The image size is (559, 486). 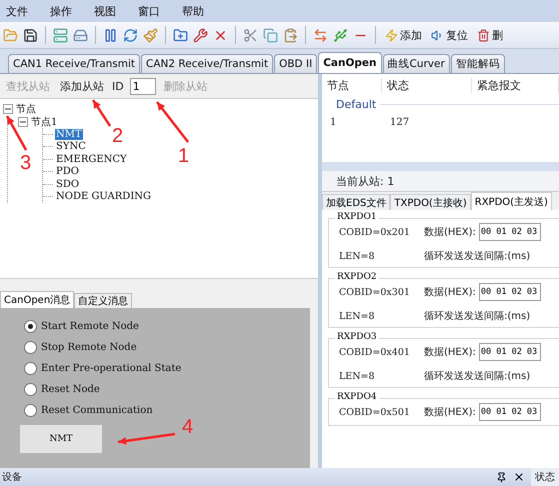 What do you see at coordinates (37, 299) in the screenshot?
I see `tab: CanOpen消息` at bounding box center [37, 299].